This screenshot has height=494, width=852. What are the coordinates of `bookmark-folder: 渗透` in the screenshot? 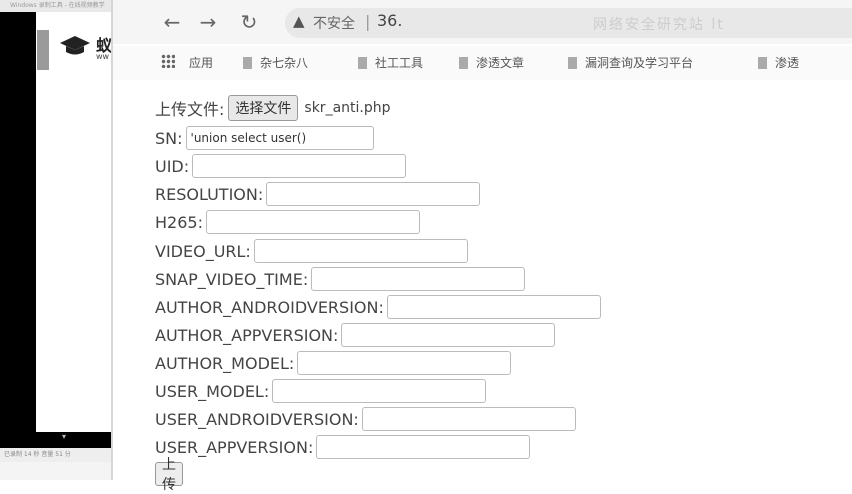 It's located at (778, 62).